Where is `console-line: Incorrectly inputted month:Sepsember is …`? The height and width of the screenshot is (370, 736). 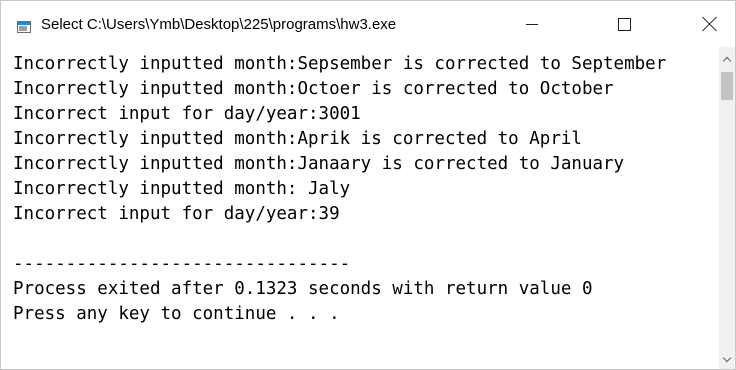 console-line: Incorrectly inputted month:Sepsember is … is located at coordinates (340, 64).